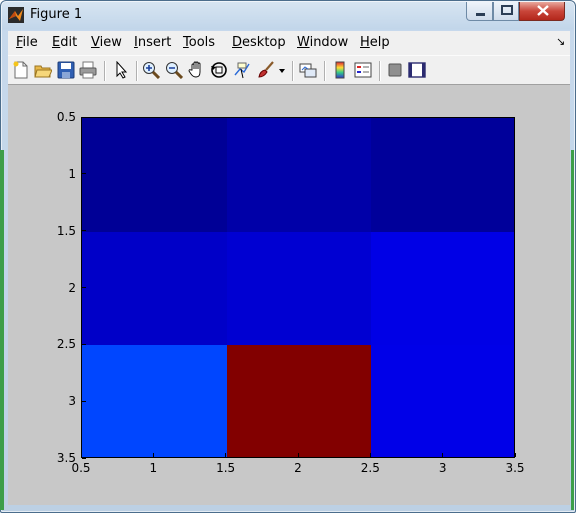  I want to click on menu-help-mnemonic: H, so click(365, 42).